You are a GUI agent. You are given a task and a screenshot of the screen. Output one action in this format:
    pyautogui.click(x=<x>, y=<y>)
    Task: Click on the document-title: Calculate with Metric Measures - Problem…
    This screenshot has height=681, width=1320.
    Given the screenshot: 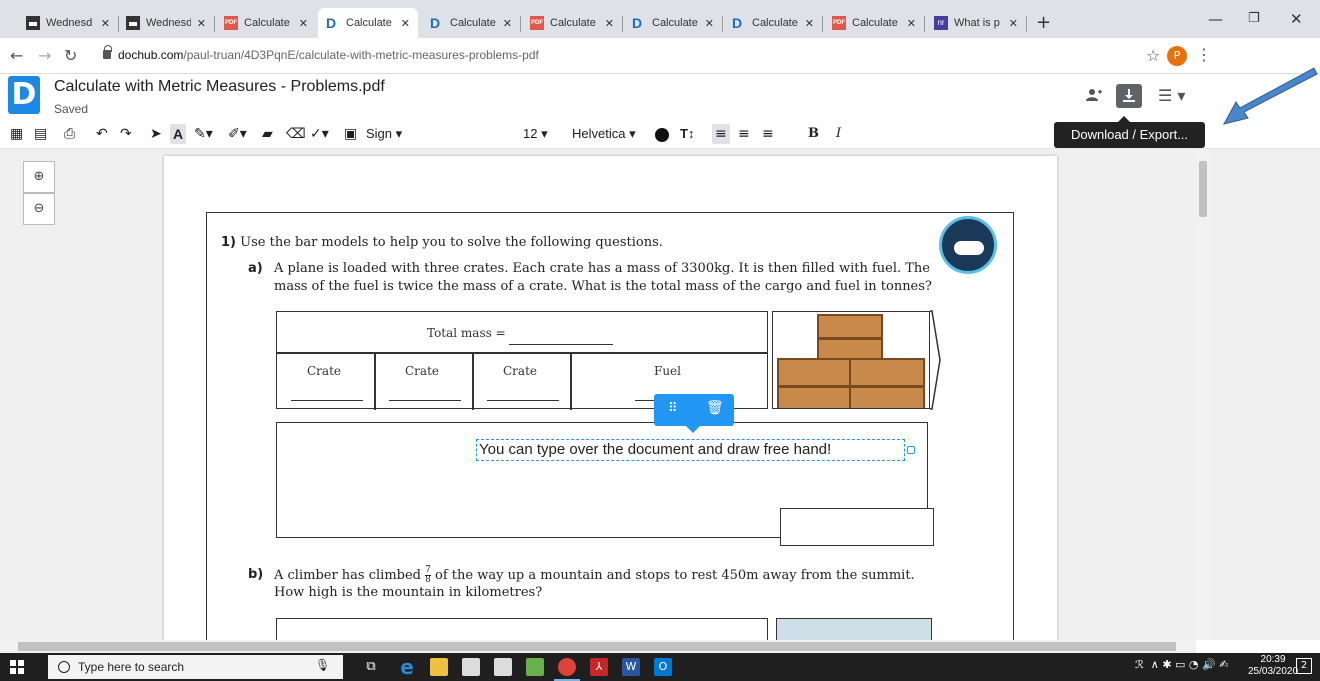 What is the action you would take?
    pyautogui.click(x=219, y=87)
    